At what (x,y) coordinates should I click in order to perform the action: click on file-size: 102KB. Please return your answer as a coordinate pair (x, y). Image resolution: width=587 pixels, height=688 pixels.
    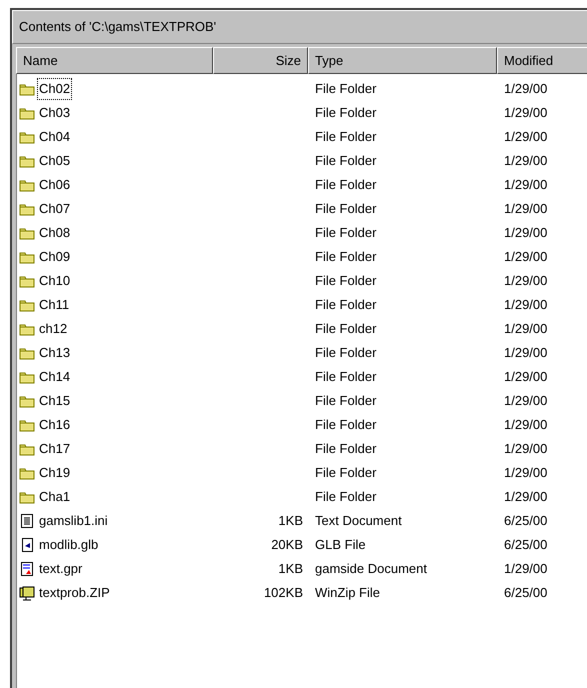
    Looking at the image, I should click on (283, 592).